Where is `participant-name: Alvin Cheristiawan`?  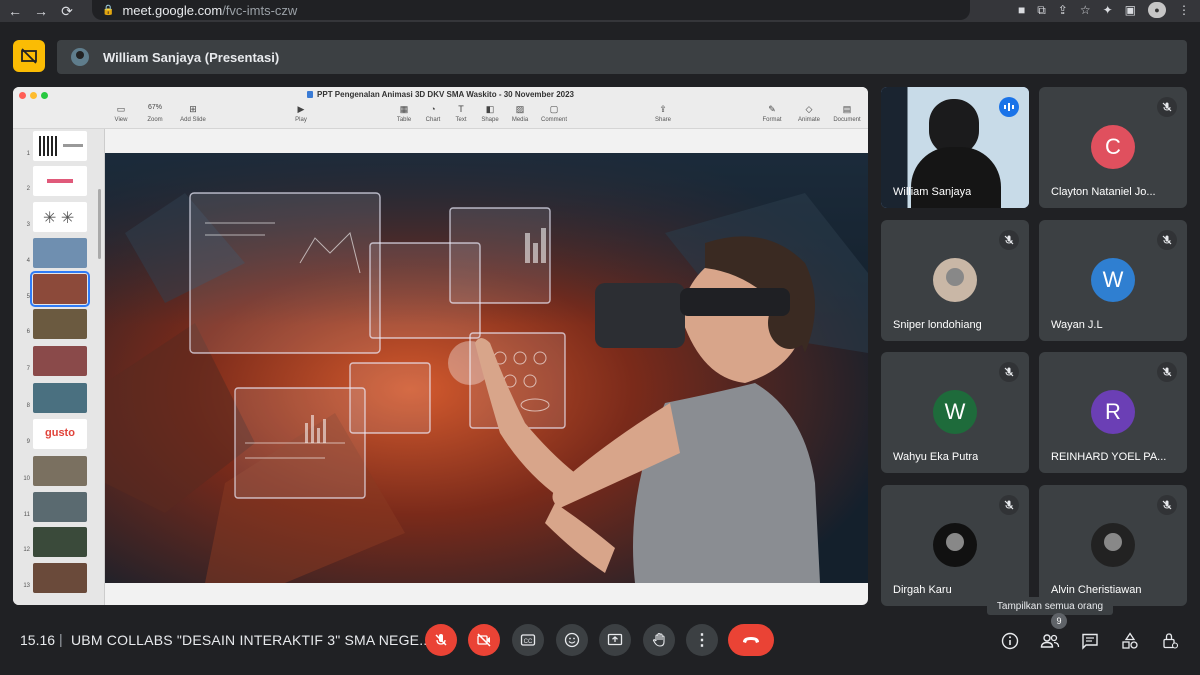
participant-name: Alvin Cheristiawan is located at coordinates (1096, 590).